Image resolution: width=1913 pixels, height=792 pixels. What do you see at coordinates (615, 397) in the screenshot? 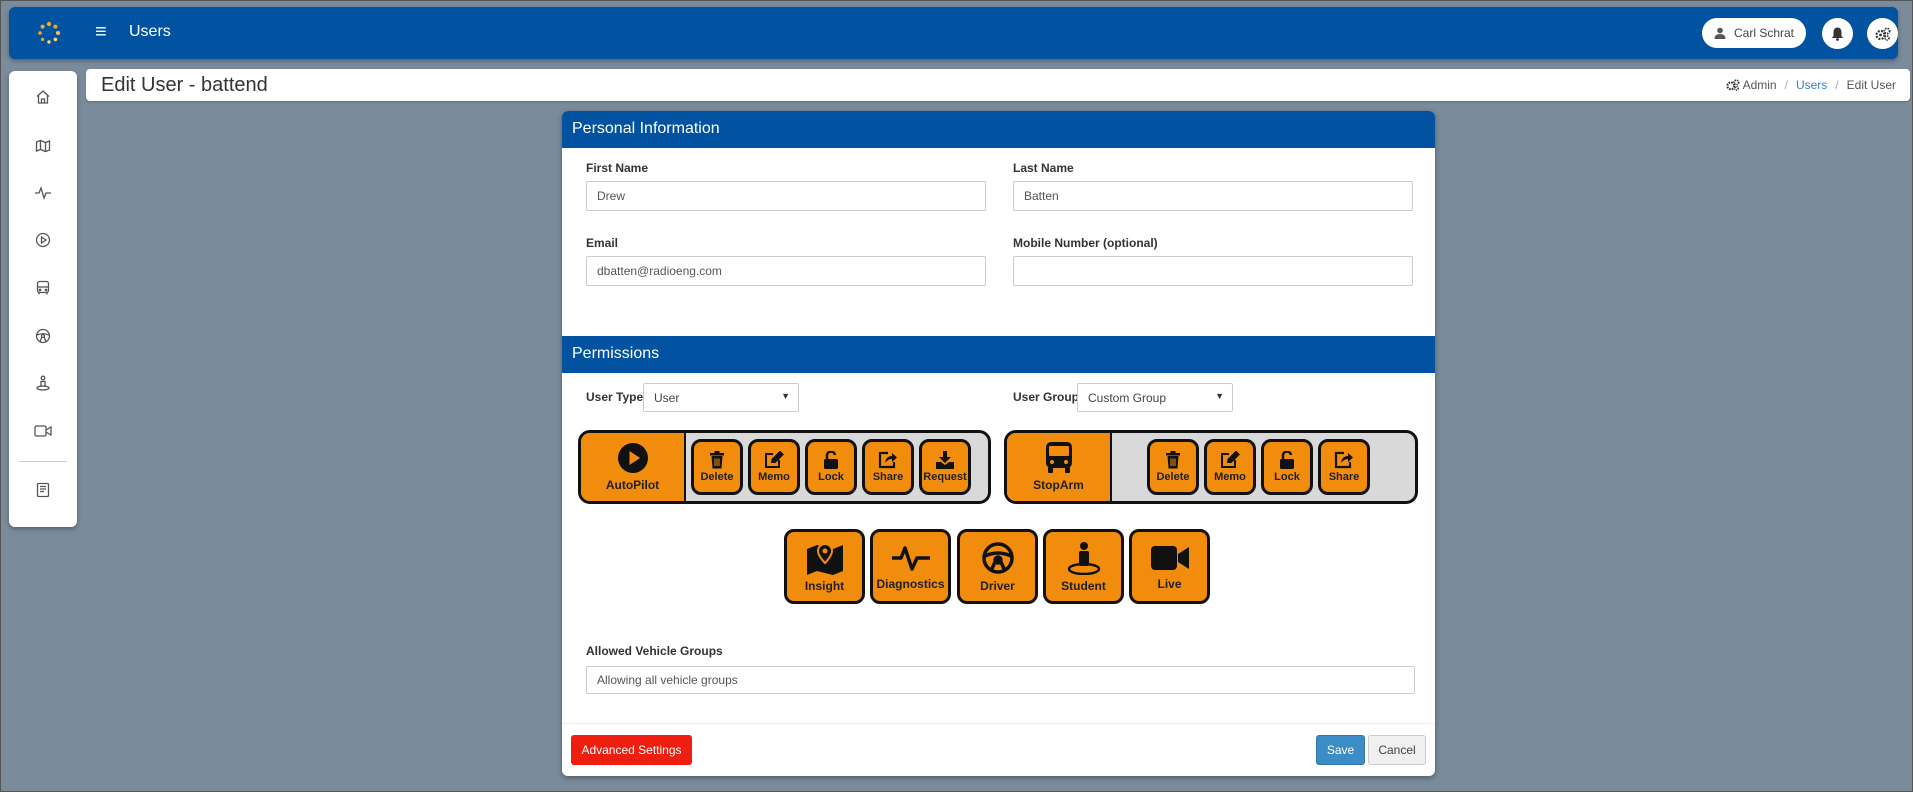
I see `user-type-label: User Type` at bounding box center [615, 397].